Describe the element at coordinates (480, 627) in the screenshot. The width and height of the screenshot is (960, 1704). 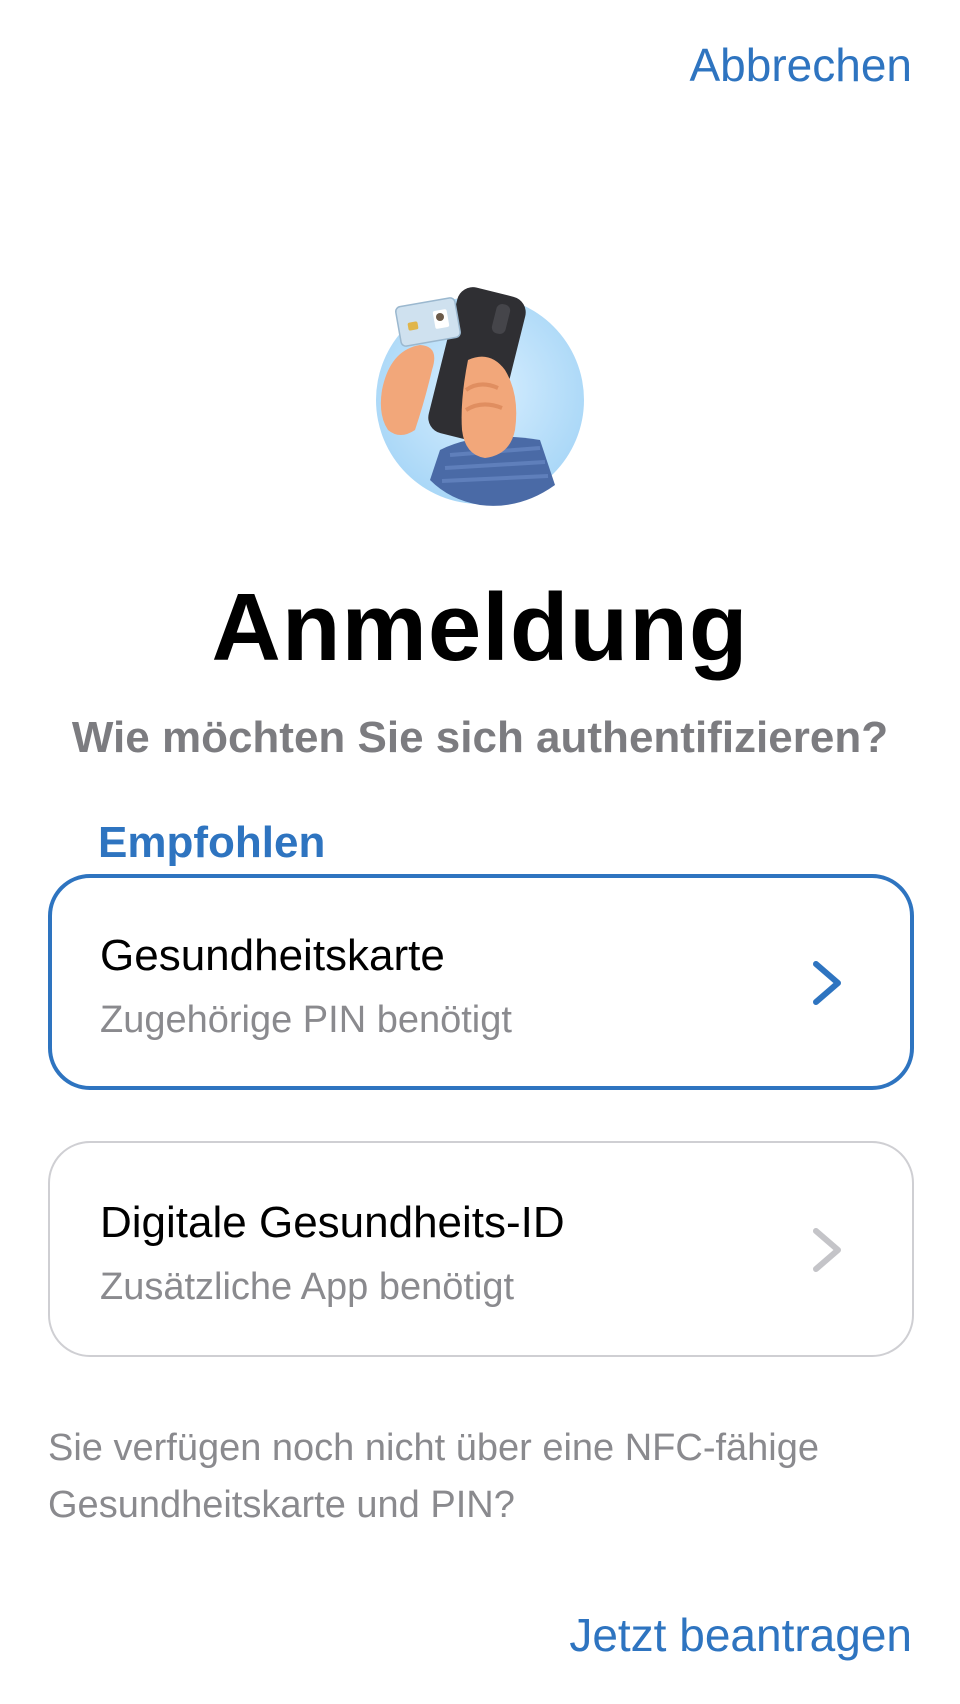
I see `page-title: Anmeldung` at that location.